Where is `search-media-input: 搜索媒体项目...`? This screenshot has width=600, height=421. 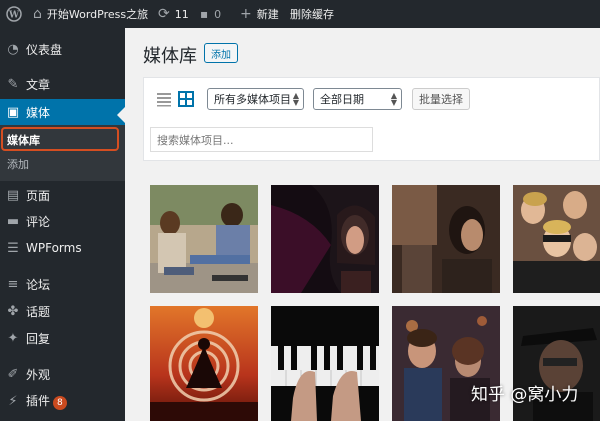 search-media-input: 搜索媒体项目... is located at coordinates (261, 139).